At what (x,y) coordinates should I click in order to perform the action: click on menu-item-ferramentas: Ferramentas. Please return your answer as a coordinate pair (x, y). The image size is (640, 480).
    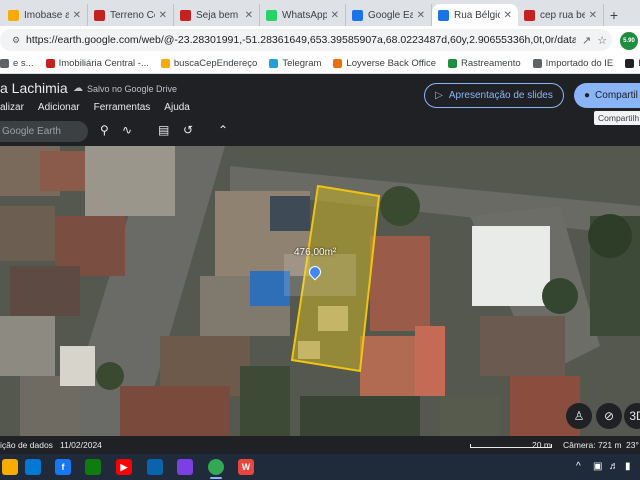
    Looking at the image, I should click on (122, 107).